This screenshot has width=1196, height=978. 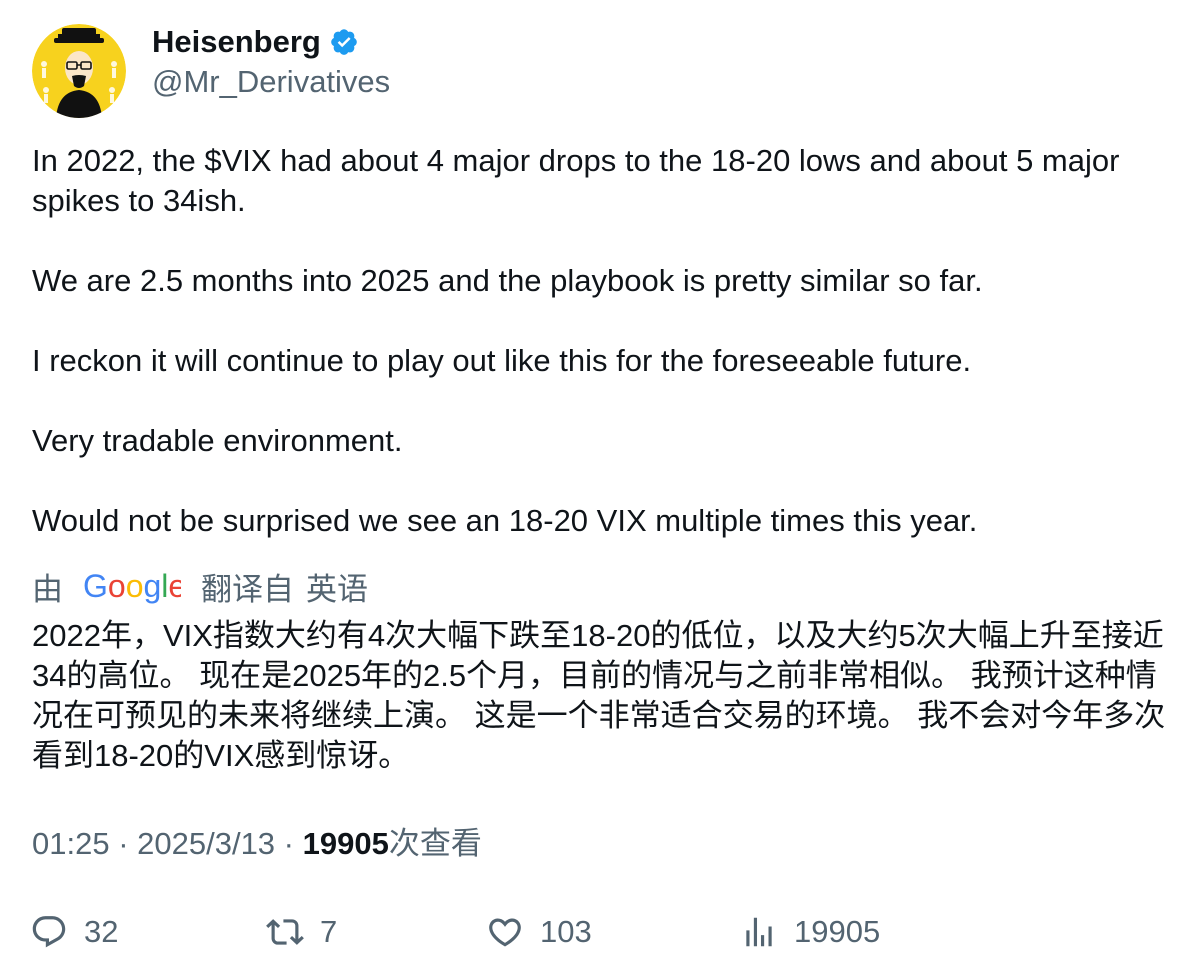 I want to click on retweet-button: 7, so click(x=301, y=932).